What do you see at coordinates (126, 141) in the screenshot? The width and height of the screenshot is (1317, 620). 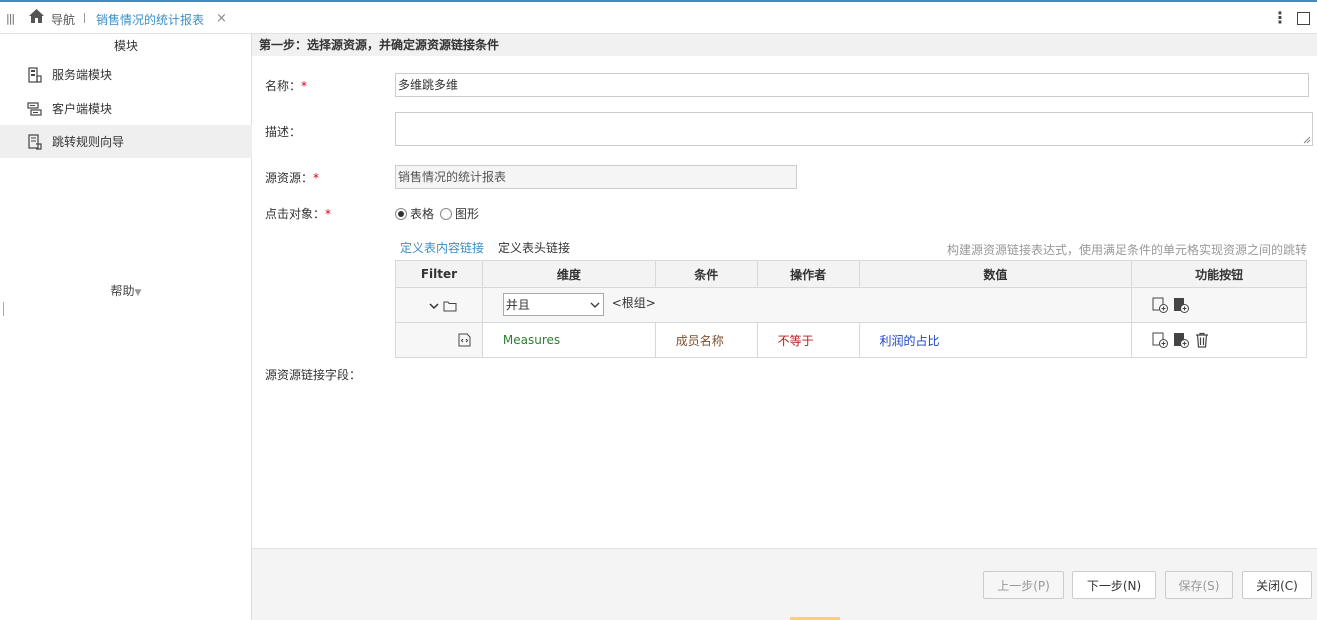 I see `sidebar-item-jump-rule-wizard: 跳转规则向导` at bounding box center [126, 141].